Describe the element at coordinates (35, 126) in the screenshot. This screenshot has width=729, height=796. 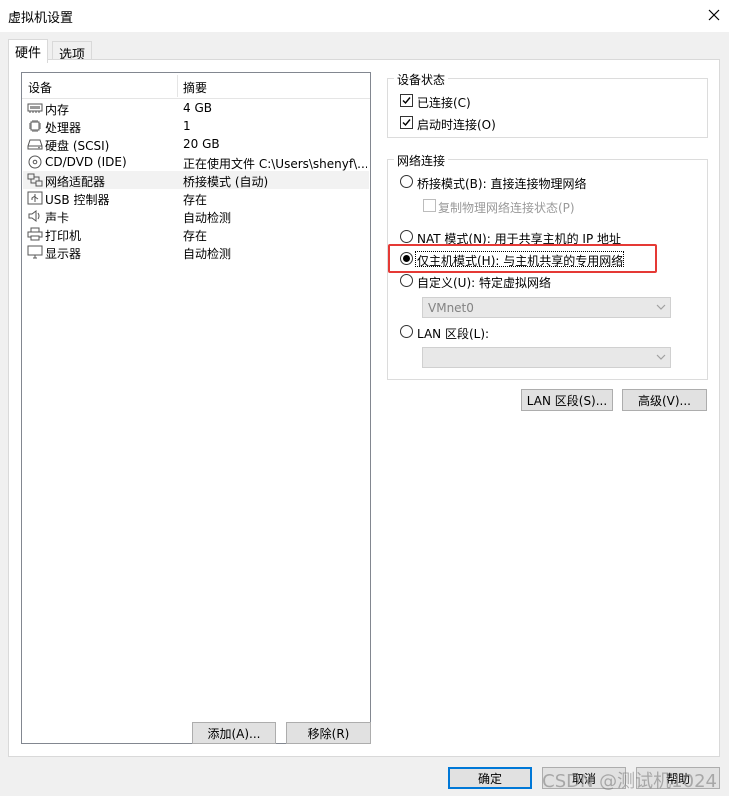
I see `processor-icon` at that location.